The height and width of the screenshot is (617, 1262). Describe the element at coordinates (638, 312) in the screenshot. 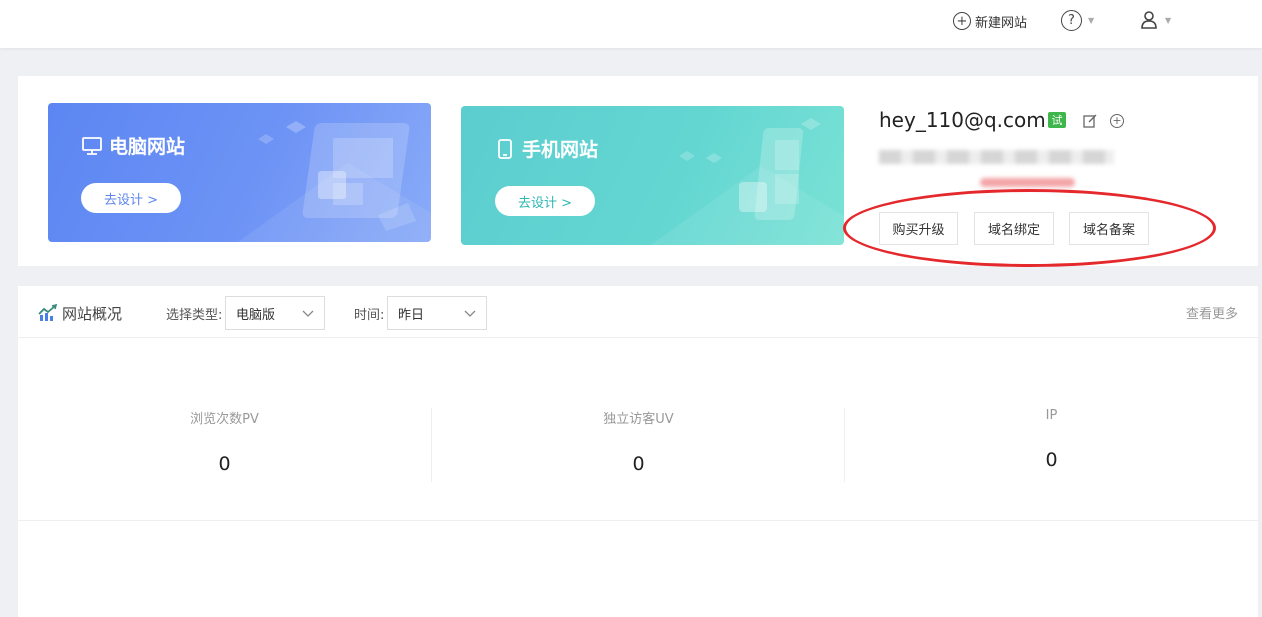

I see `overview-header: 网站概况 选择类型: 电脑版 时间: 昨日 查看更多` at that location.